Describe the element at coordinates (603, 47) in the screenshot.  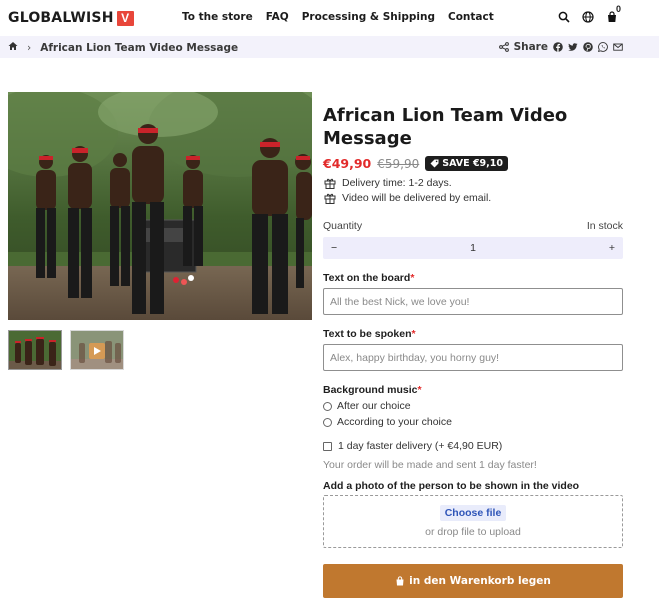
I see `whatsapp-icon` at that location.